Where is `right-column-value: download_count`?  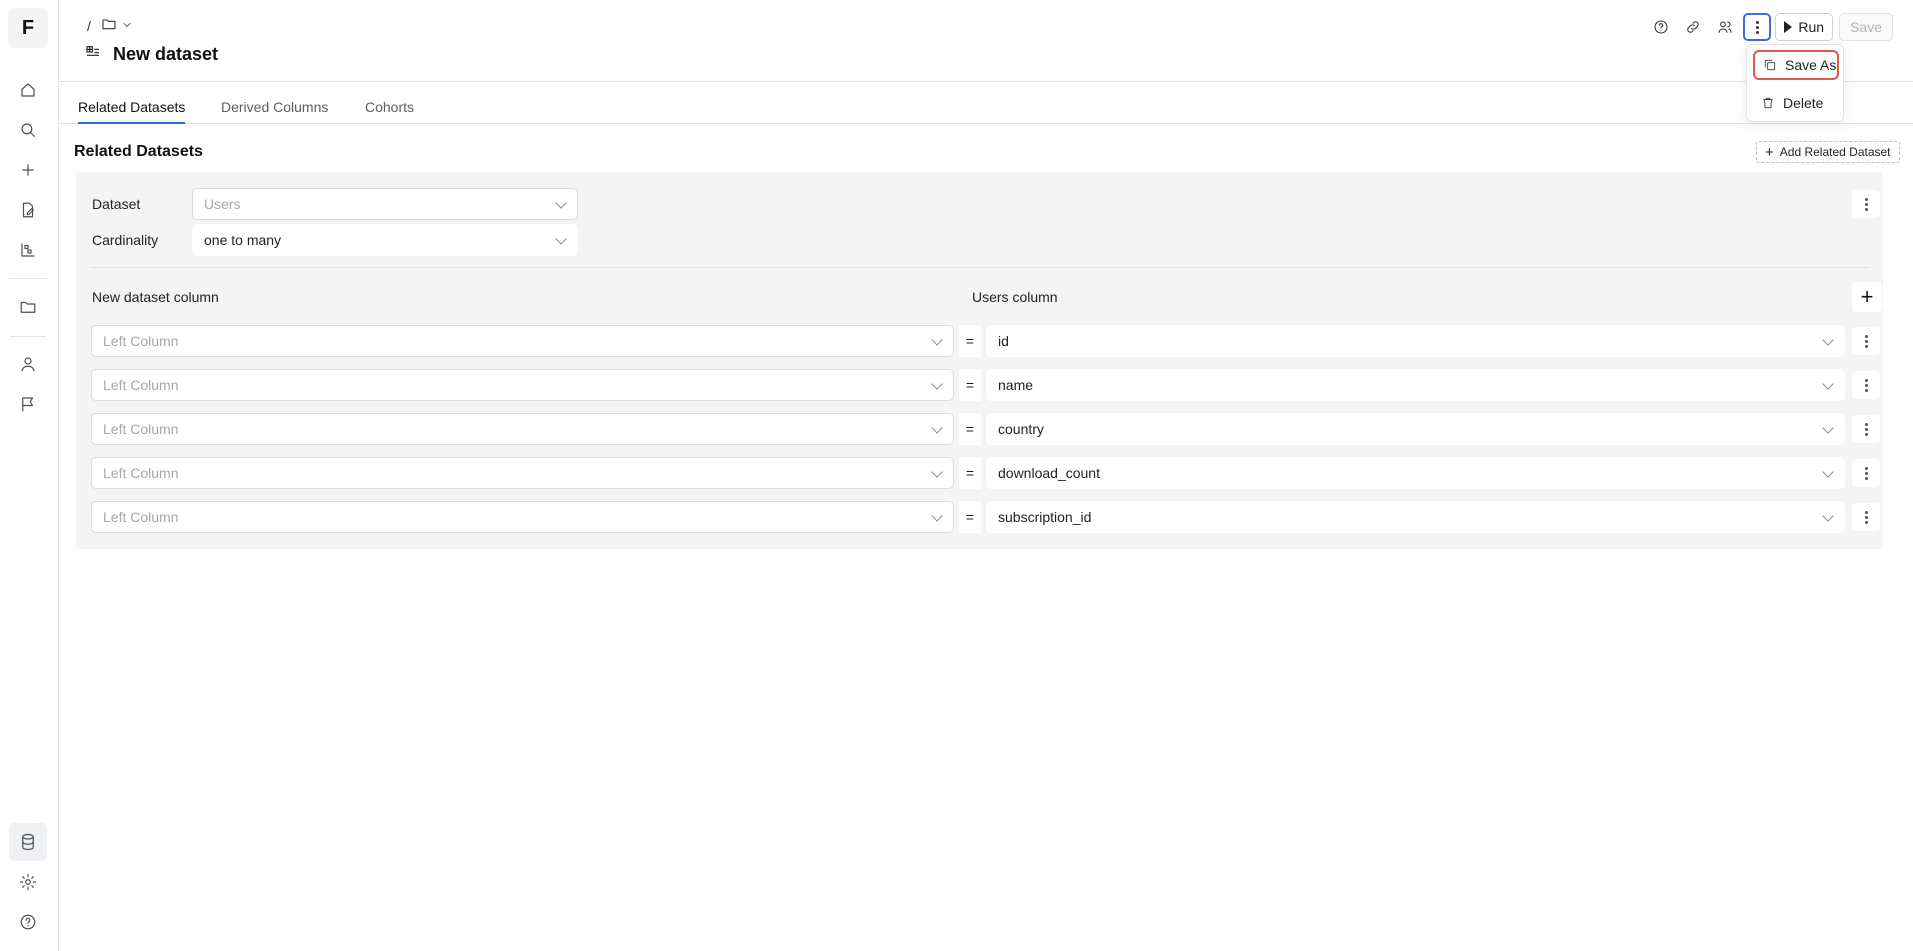 right-column-value: download_count is located at coordinates (1049, 473).